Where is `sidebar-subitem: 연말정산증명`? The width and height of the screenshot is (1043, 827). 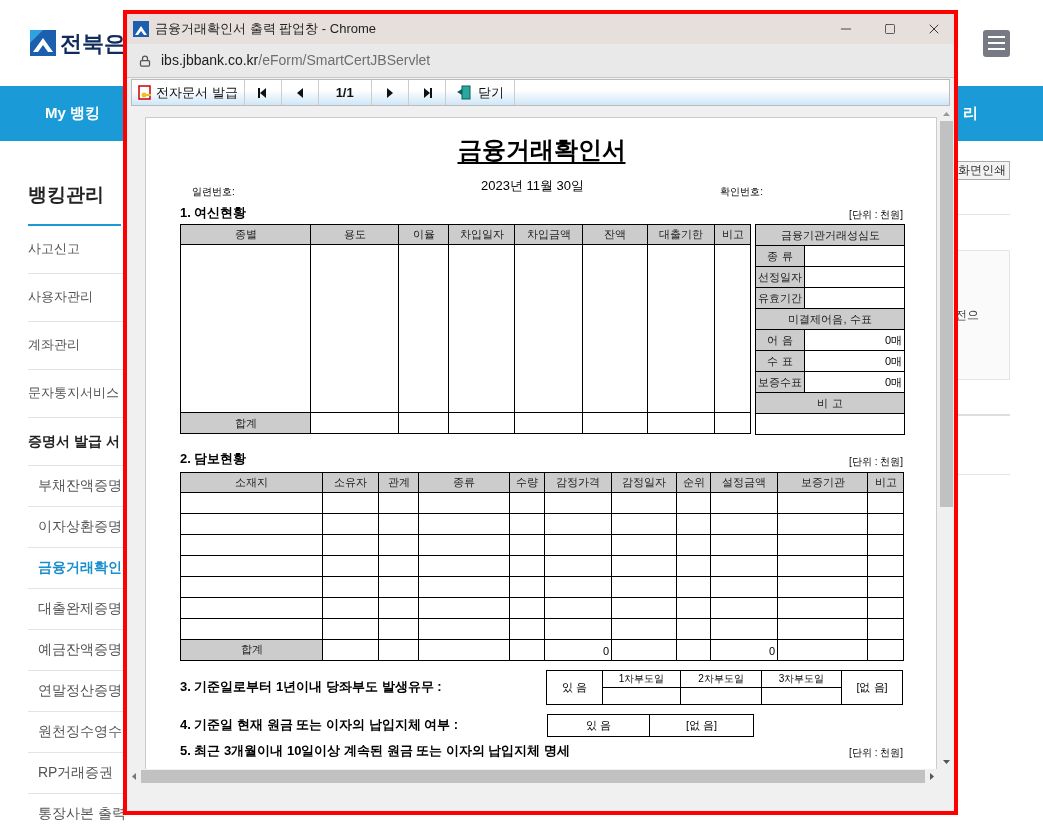 sidebar-subitem: 연말정산증명 is located at coordinates (80, 690).